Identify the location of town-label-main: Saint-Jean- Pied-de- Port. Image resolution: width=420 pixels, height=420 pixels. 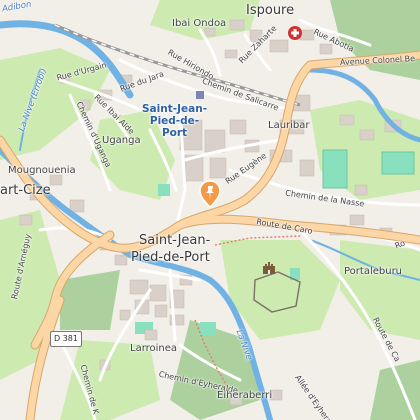
(174, 121).